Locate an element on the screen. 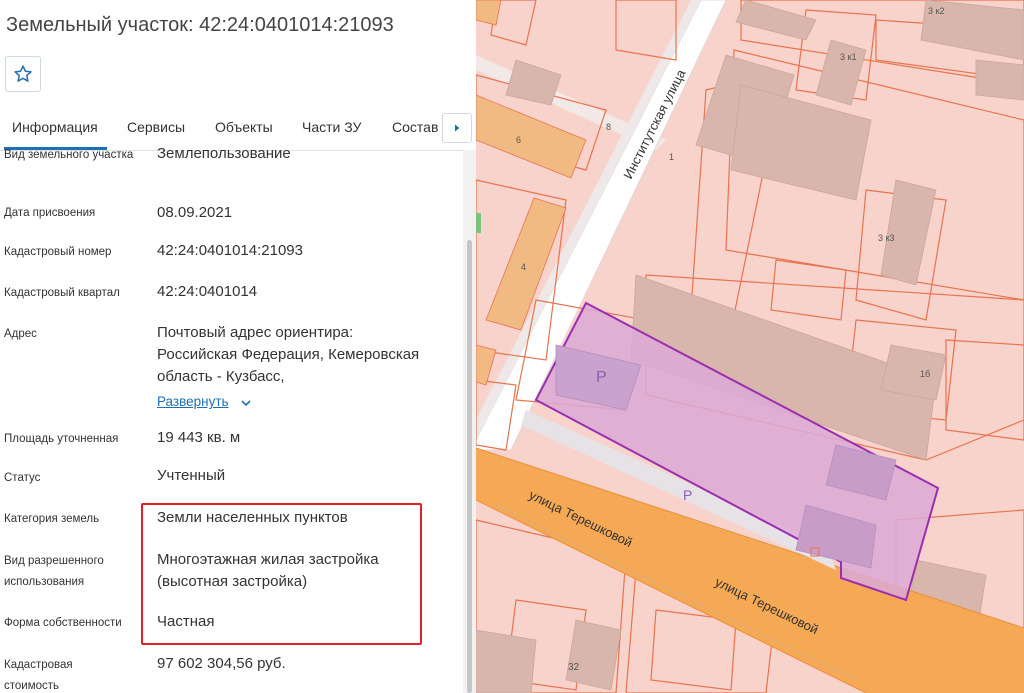  tab-services: Сервисы is located at coordinates (156, 127).